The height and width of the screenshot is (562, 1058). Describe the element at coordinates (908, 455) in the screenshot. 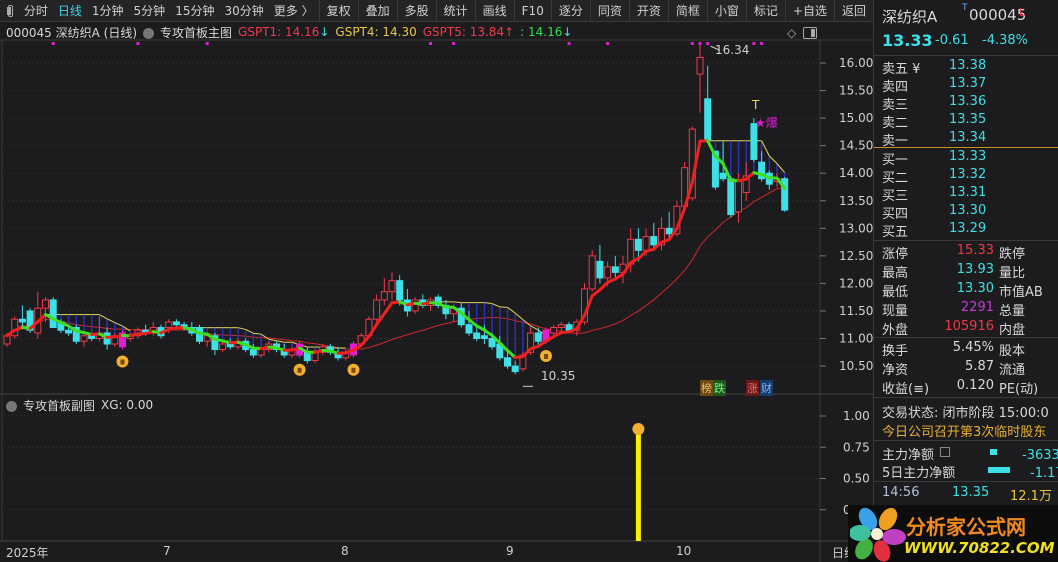

I see `main-flow-label: 主力净额` at that location.